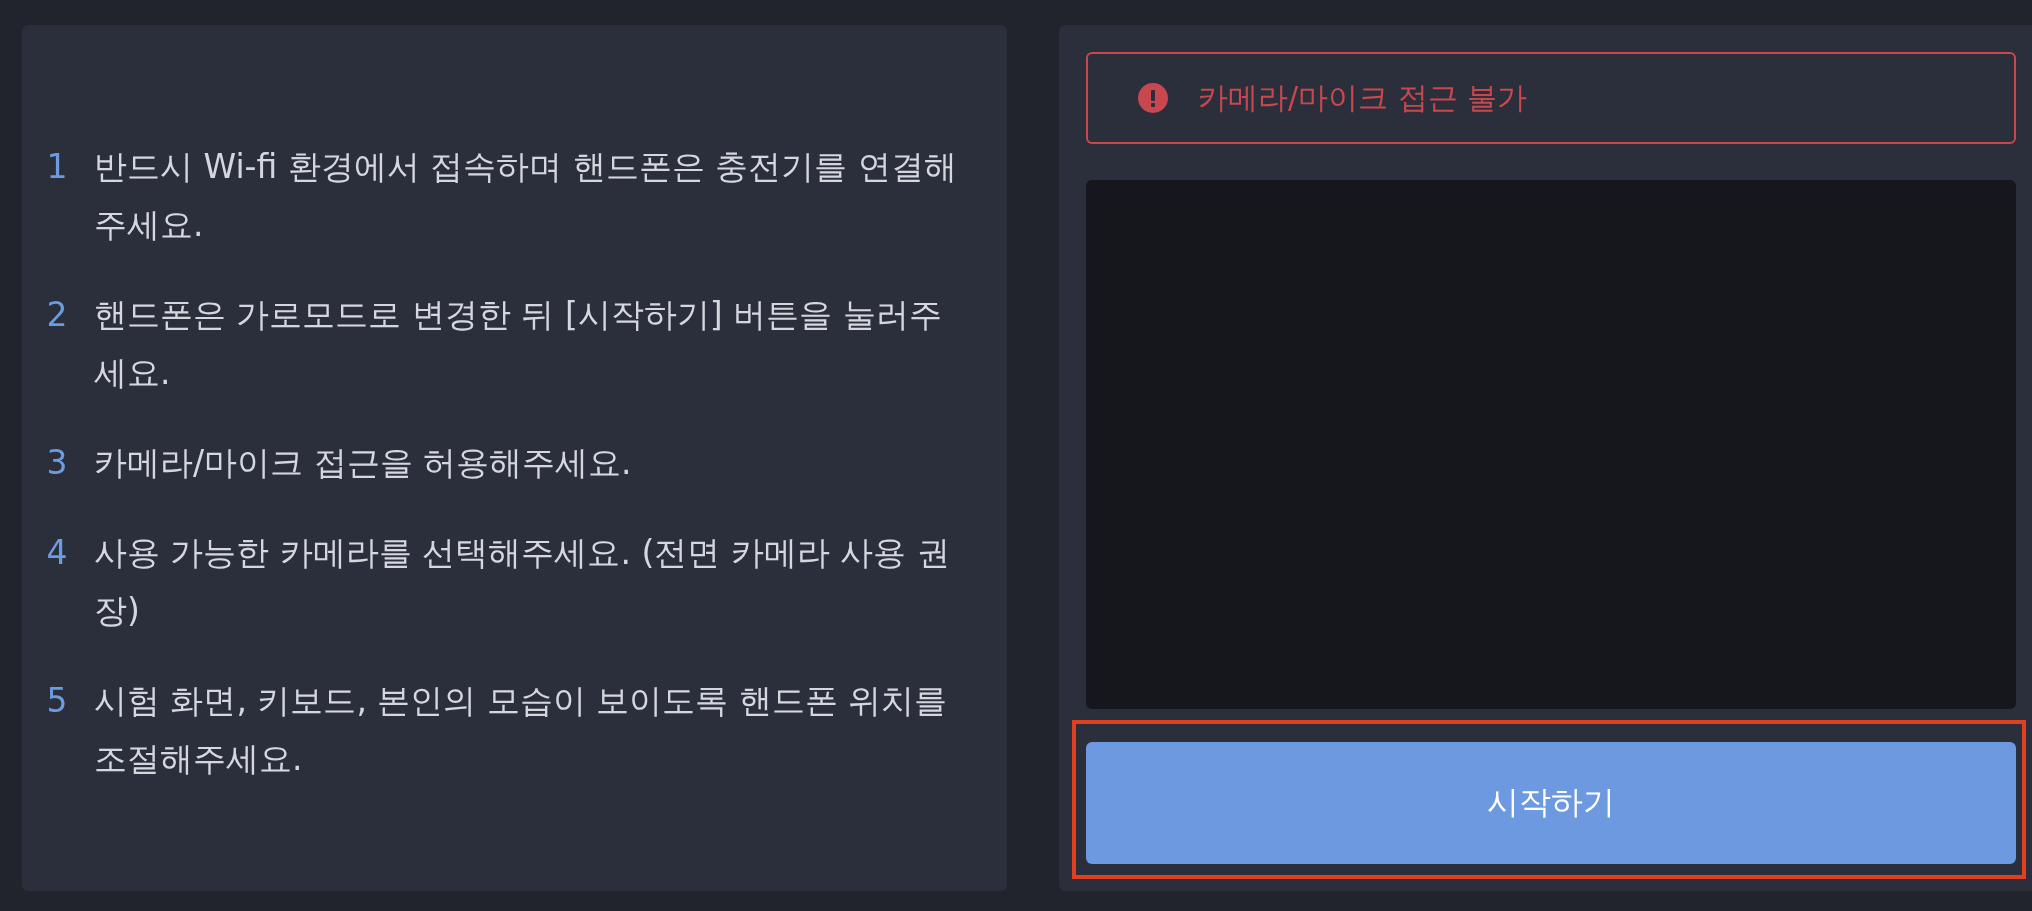 This screenshot has width=2032, height=911. I want to click on step-text: 카메라/마이크 접근을 허용해주세요., so click(363, 463).